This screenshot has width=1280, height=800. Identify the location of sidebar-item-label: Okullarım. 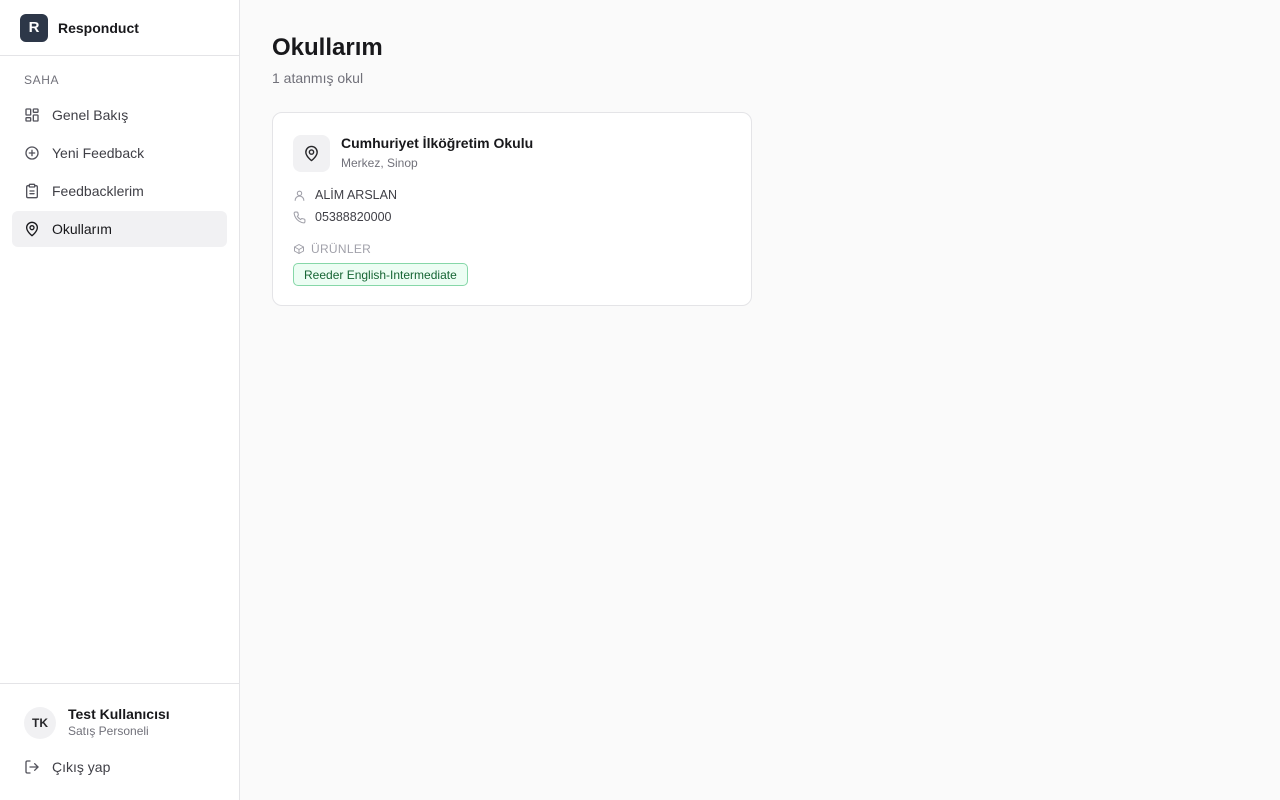
(82, 229).